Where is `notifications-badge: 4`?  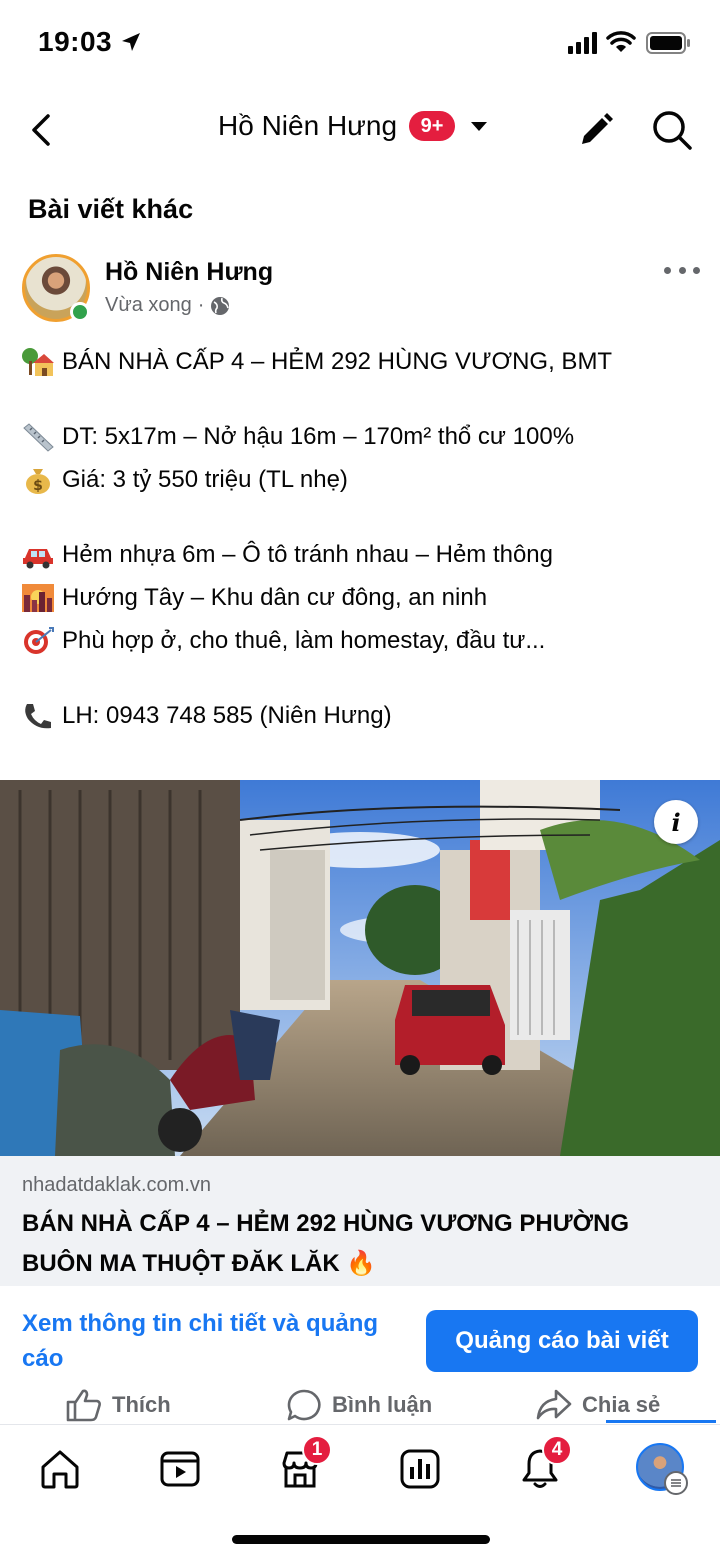
notifications-badge: 4 is located at coordinates (557, 1450).